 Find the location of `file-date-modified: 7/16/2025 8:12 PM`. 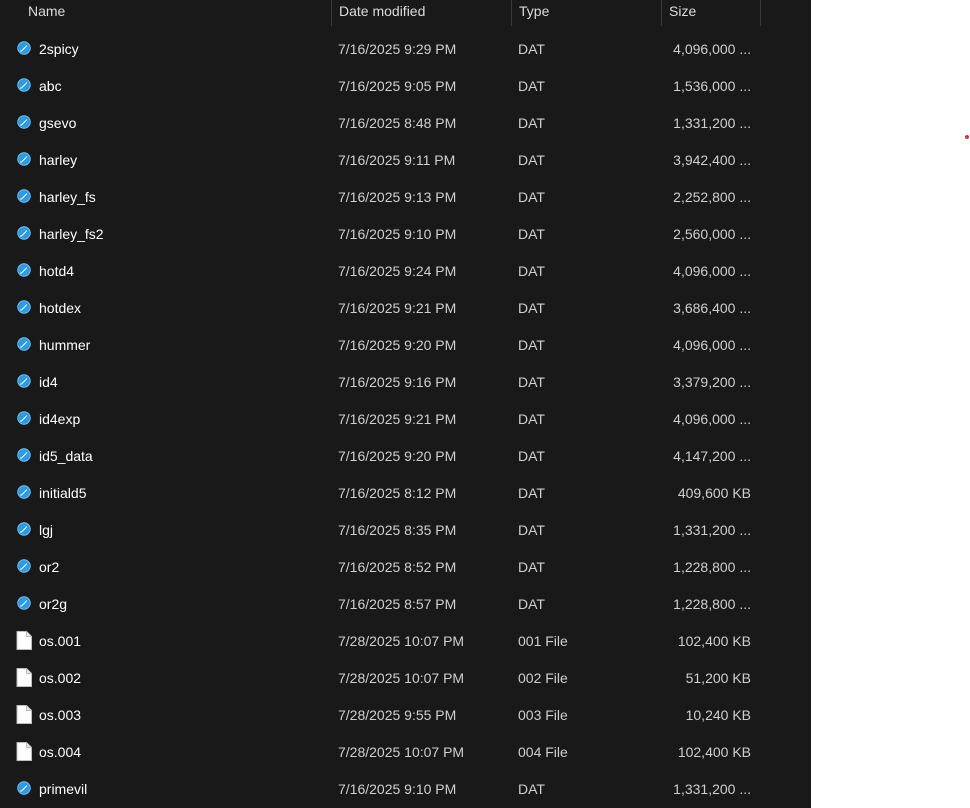

file-date-modified: 7/16/2025 8:12 PM is located at coordinates (397, 493).